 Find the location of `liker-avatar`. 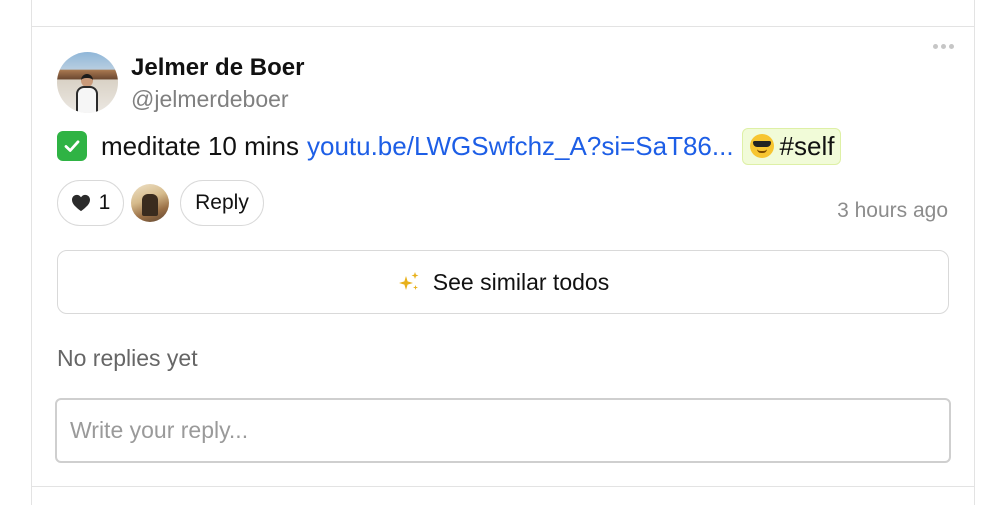

liker-avatar is located at coordinates (150, 203).